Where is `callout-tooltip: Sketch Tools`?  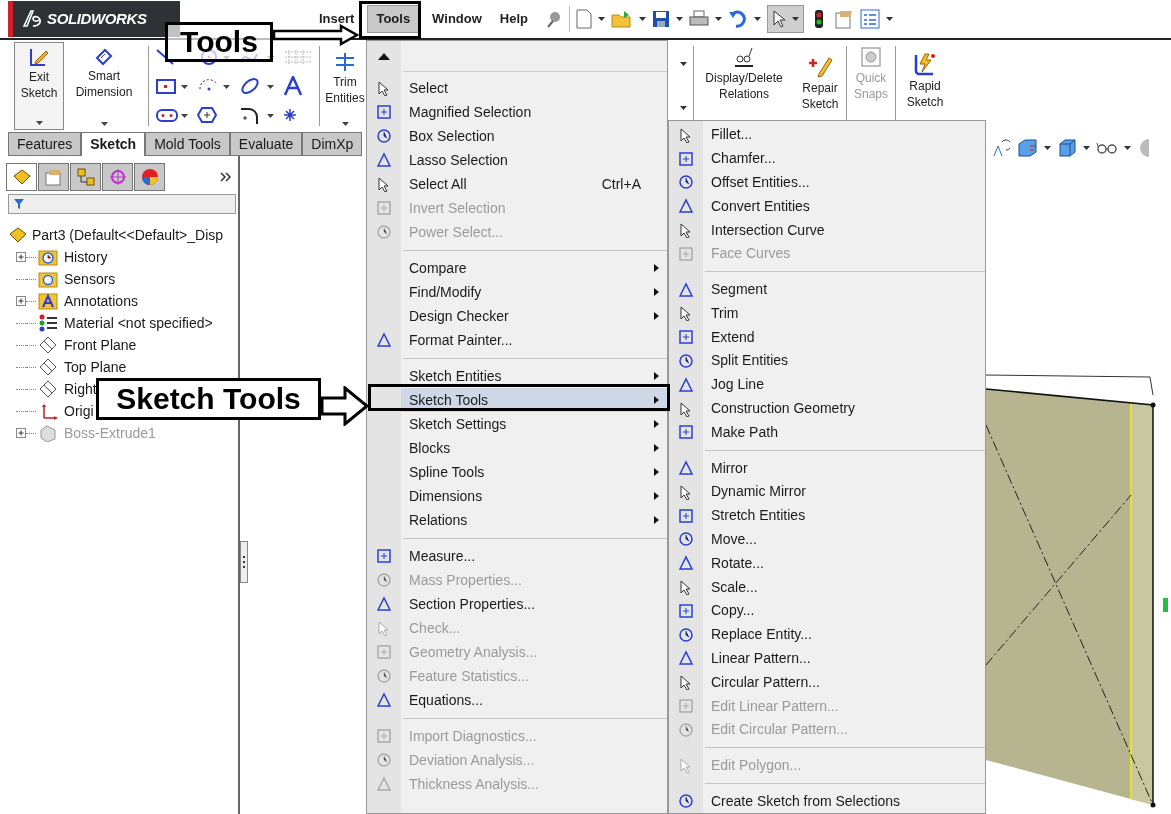
callout-tooltip: Sketch Tools is located at coordinates (208, 399).